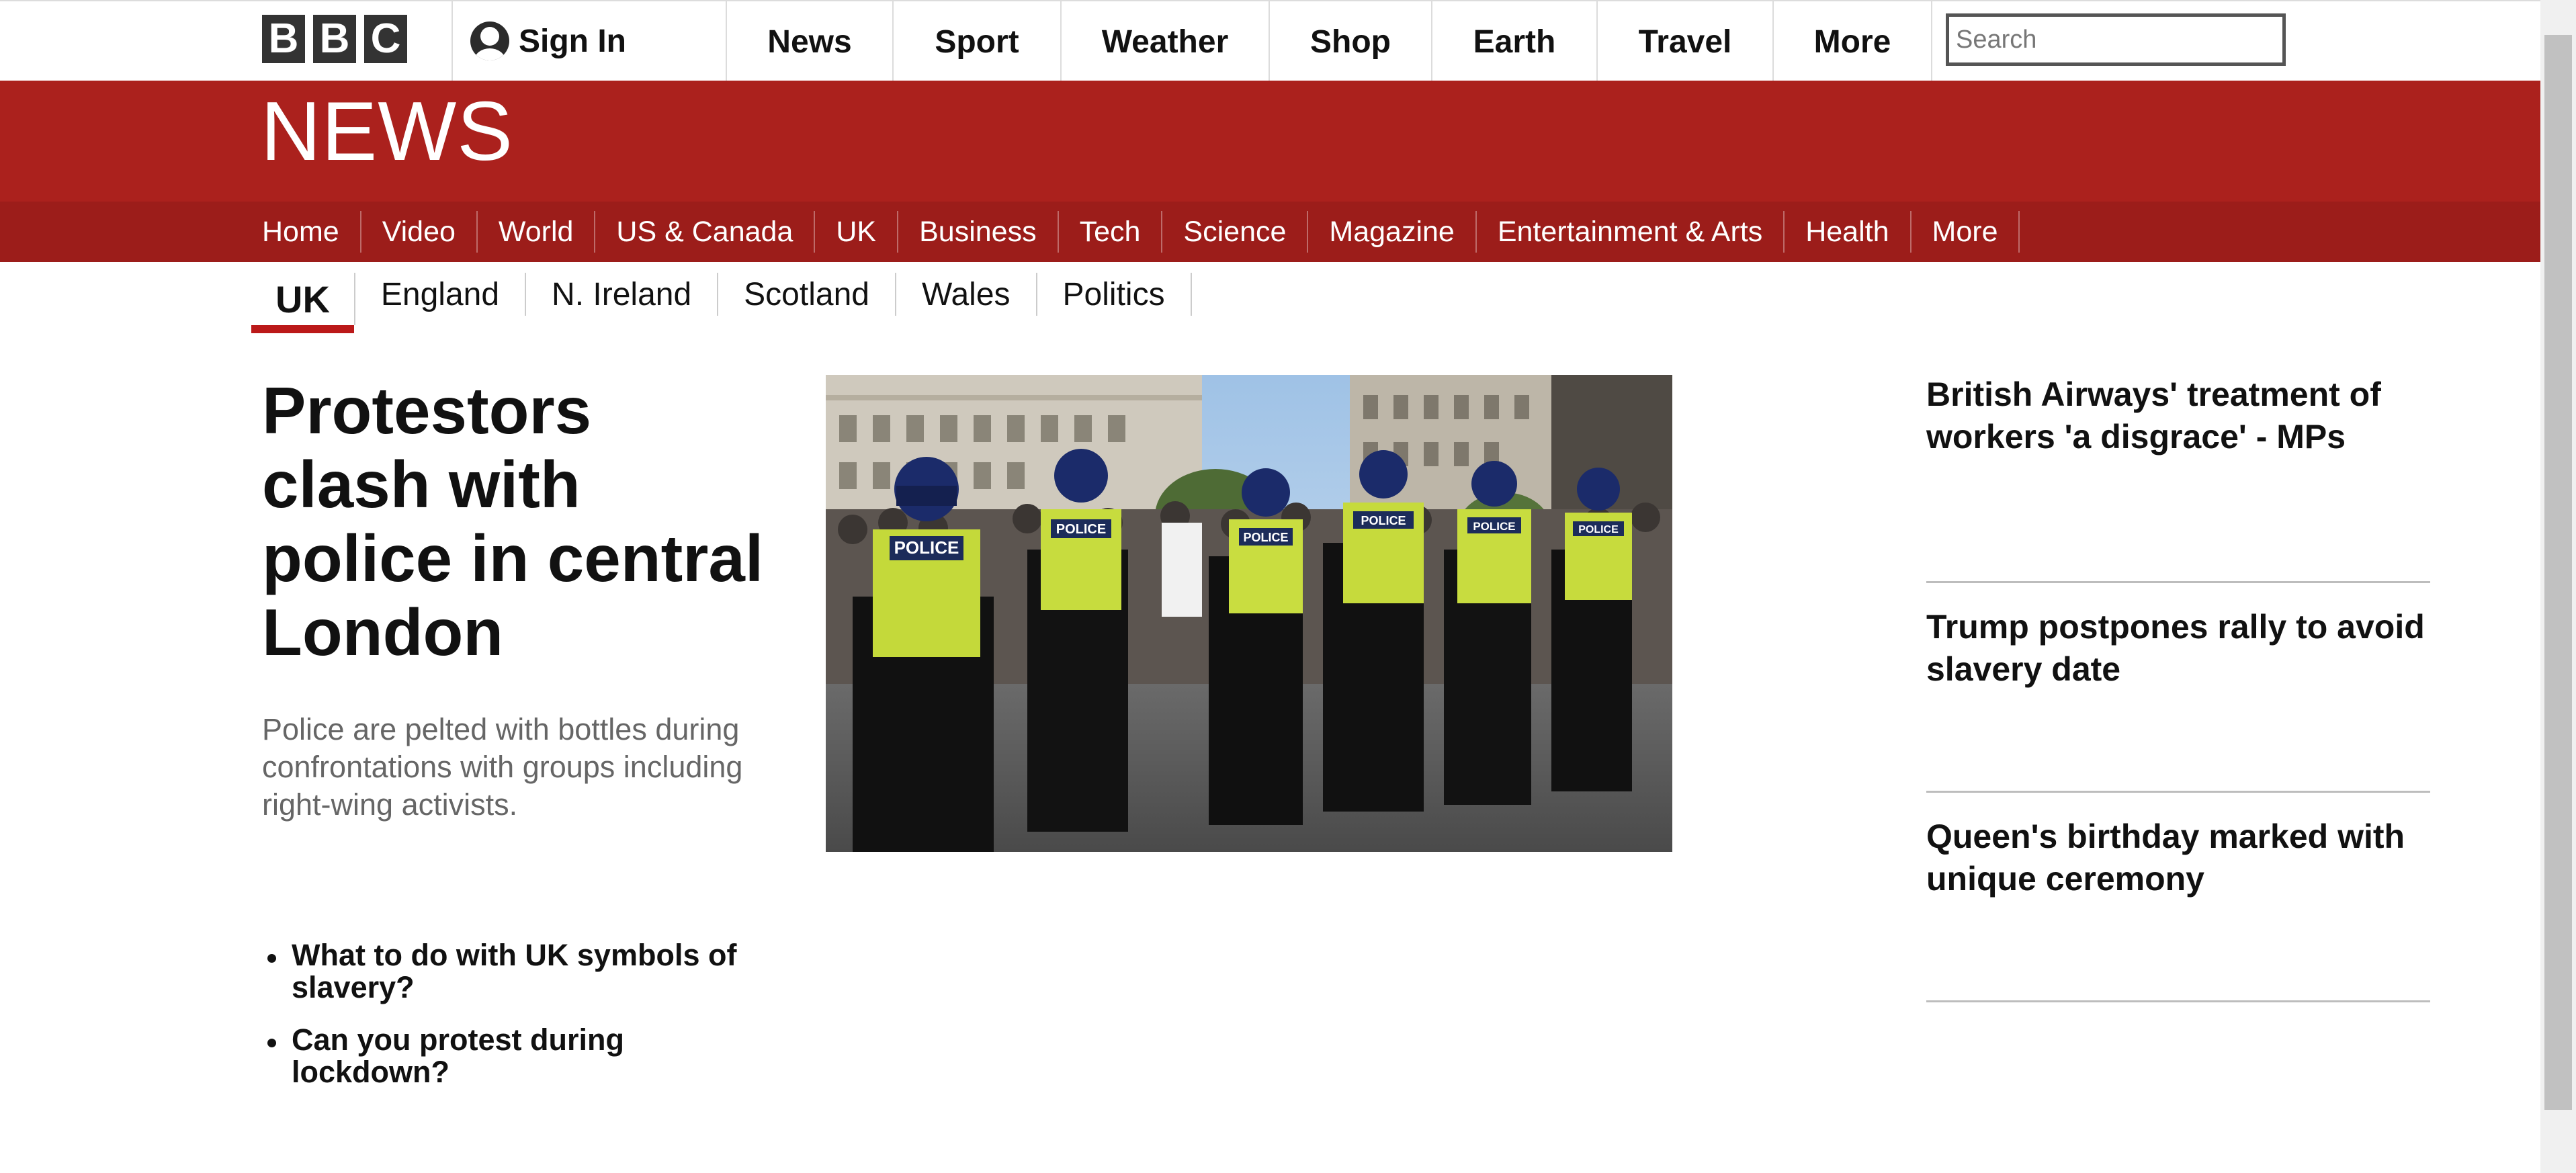 This screenshot has width=2576, height=1173. I want to click on top-nav-news: News, so click(809, 41).